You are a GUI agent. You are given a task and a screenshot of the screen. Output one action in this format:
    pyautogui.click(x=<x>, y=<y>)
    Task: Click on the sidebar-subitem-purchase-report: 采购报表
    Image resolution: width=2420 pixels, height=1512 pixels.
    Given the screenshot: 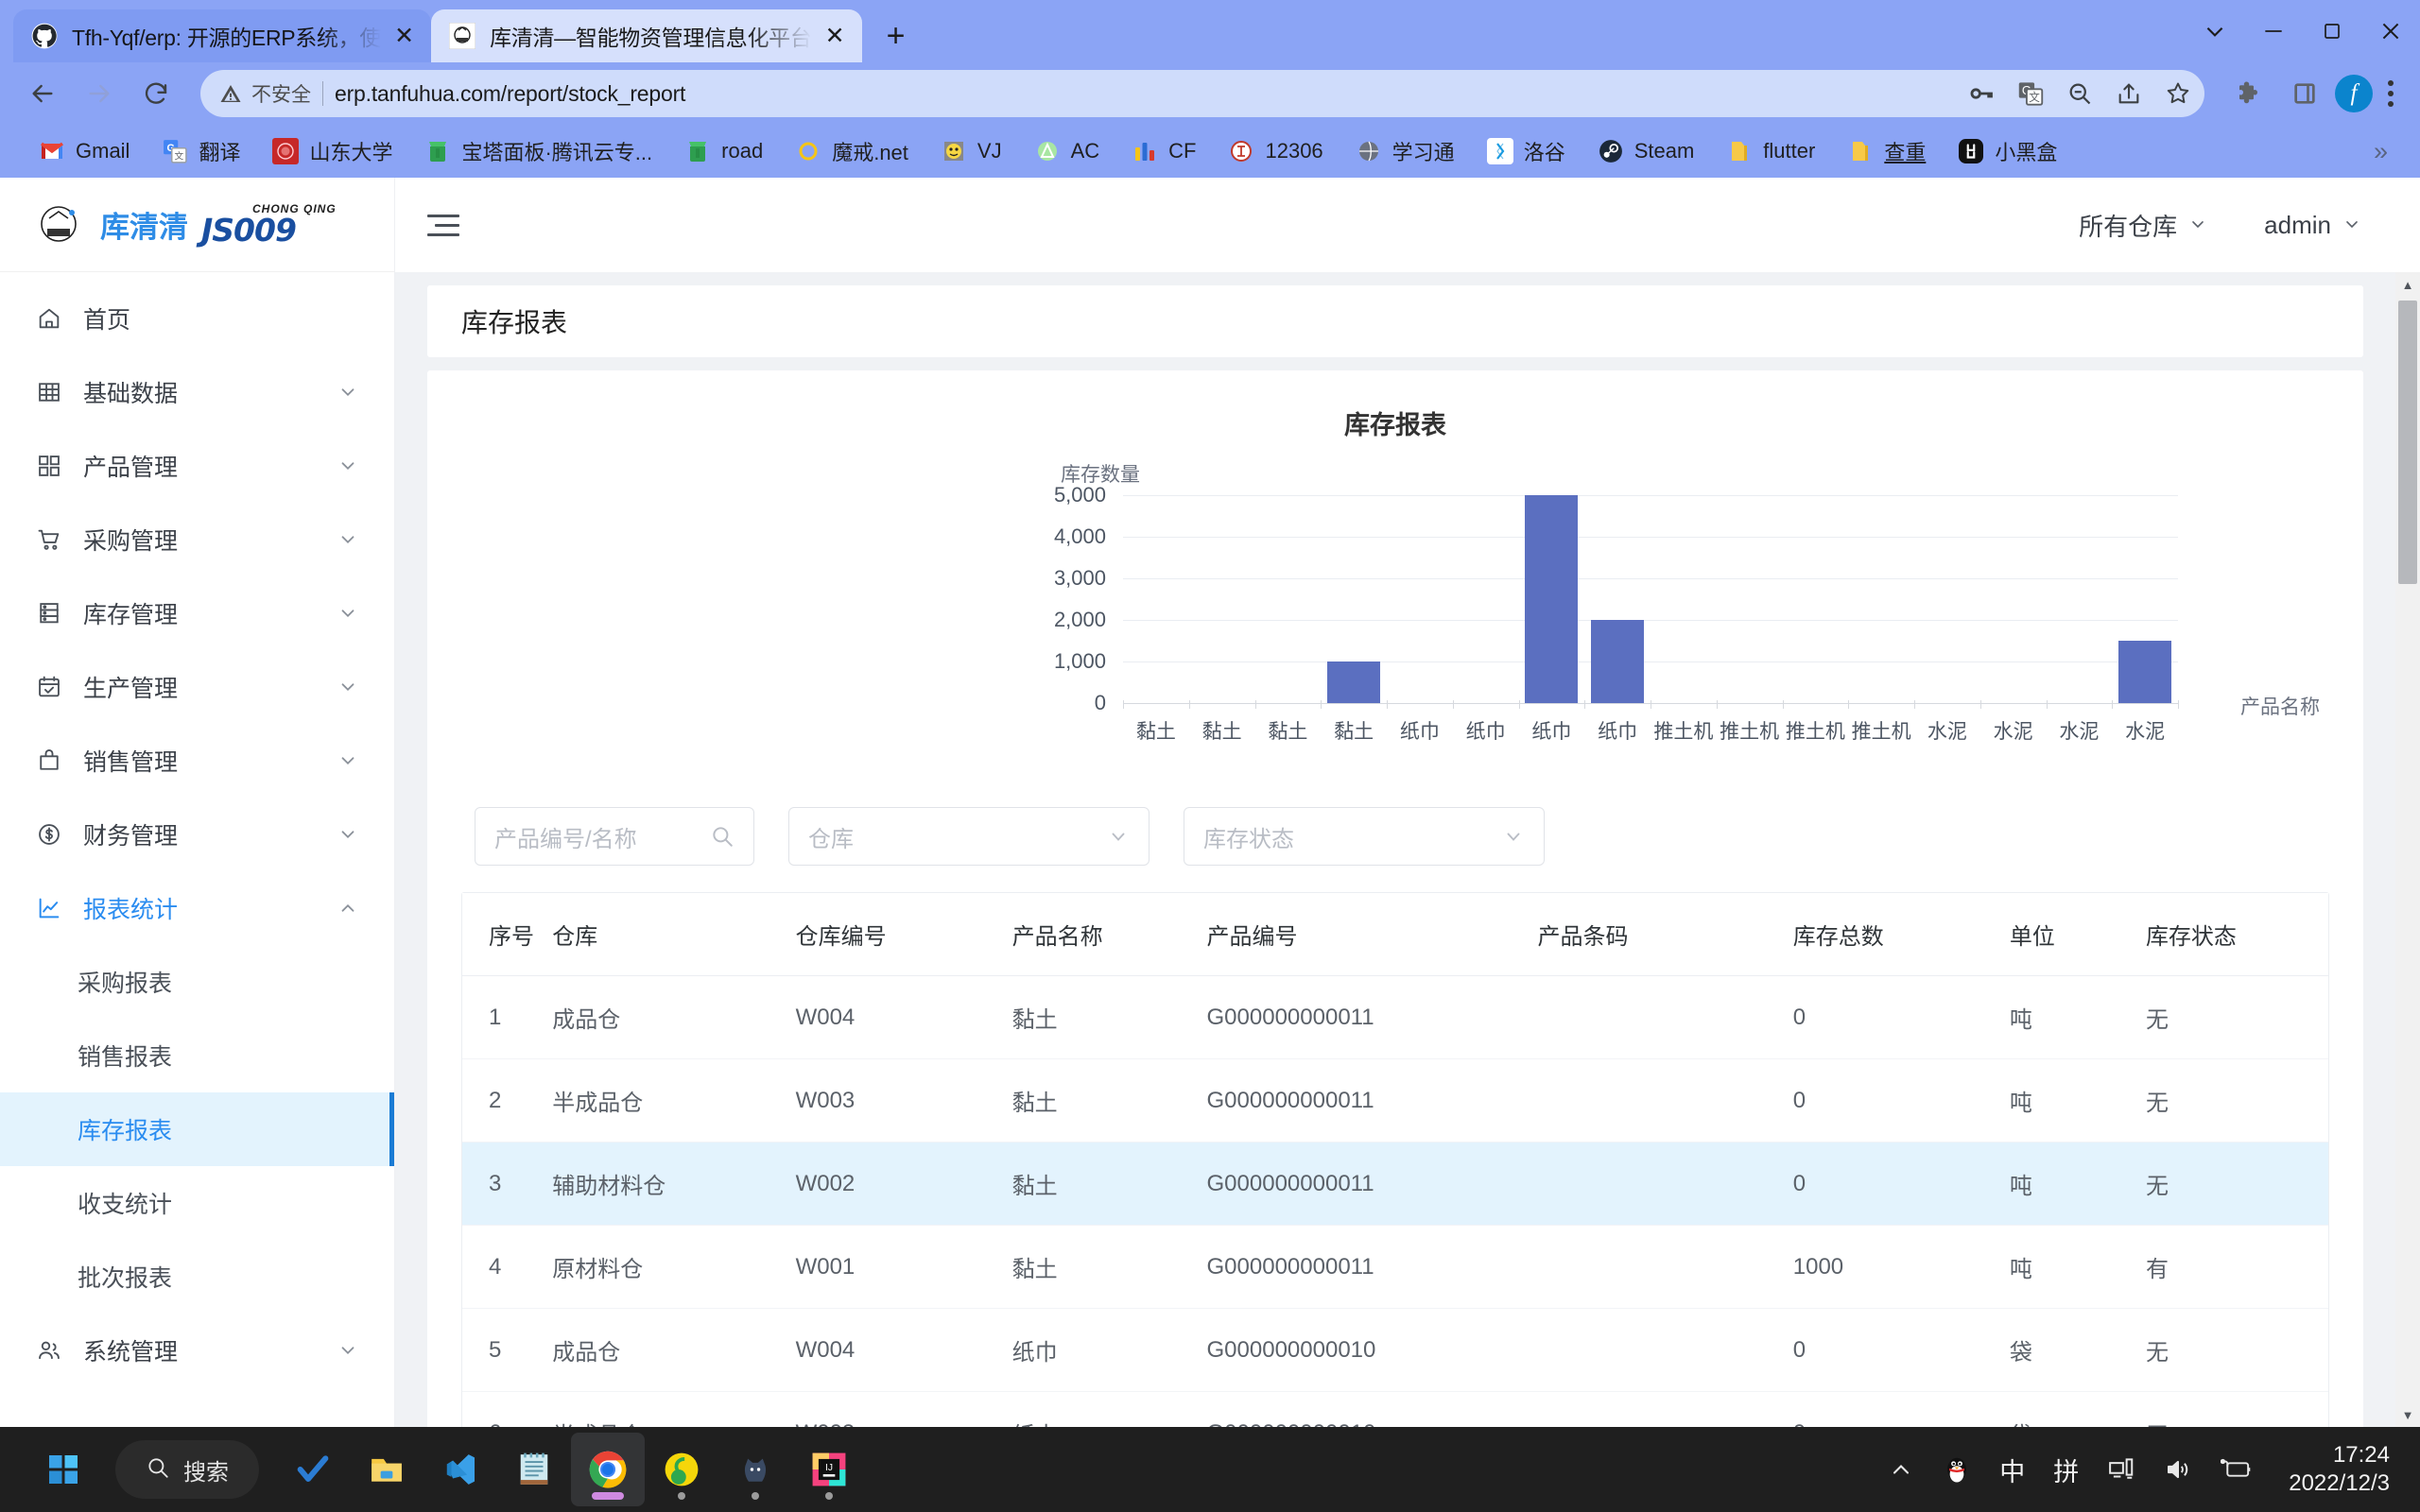 What is the action you would take?
    pyautogui.click(x=197, y=982)
    